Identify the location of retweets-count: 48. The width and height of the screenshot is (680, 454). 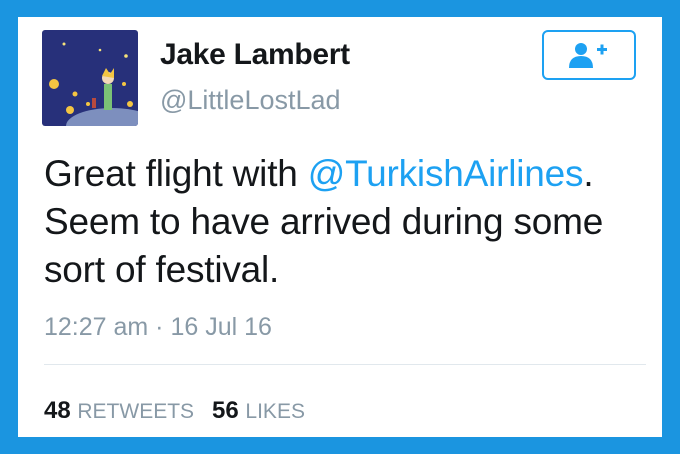
(57, 410).